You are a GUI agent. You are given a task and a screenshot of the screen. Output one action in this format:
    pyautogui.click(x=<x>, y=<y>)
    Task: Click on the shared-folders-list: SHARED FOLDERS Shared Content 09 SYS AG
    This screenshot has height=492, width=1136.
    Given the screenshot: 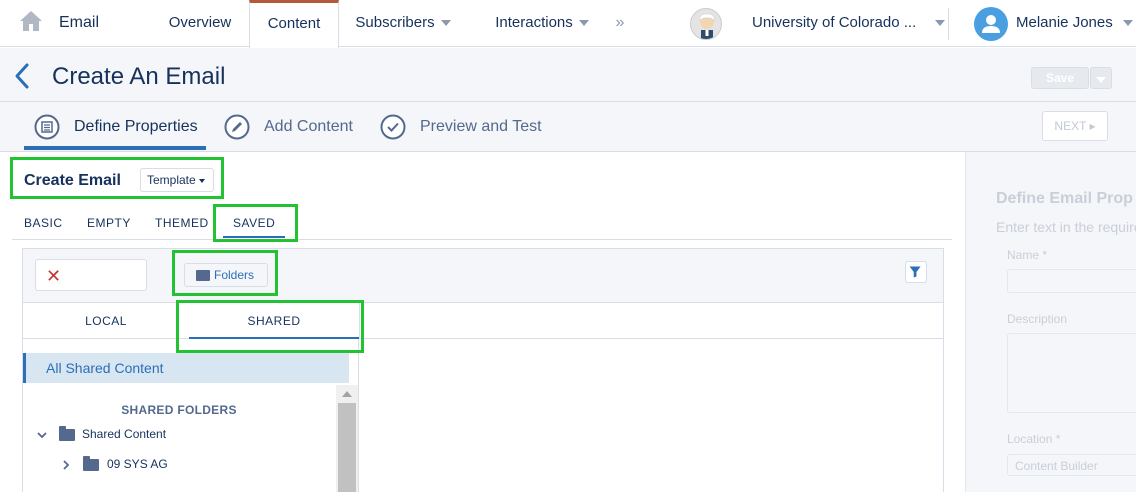 What is the action you would take?
    pyautogui.click(x=179, y=438)
    